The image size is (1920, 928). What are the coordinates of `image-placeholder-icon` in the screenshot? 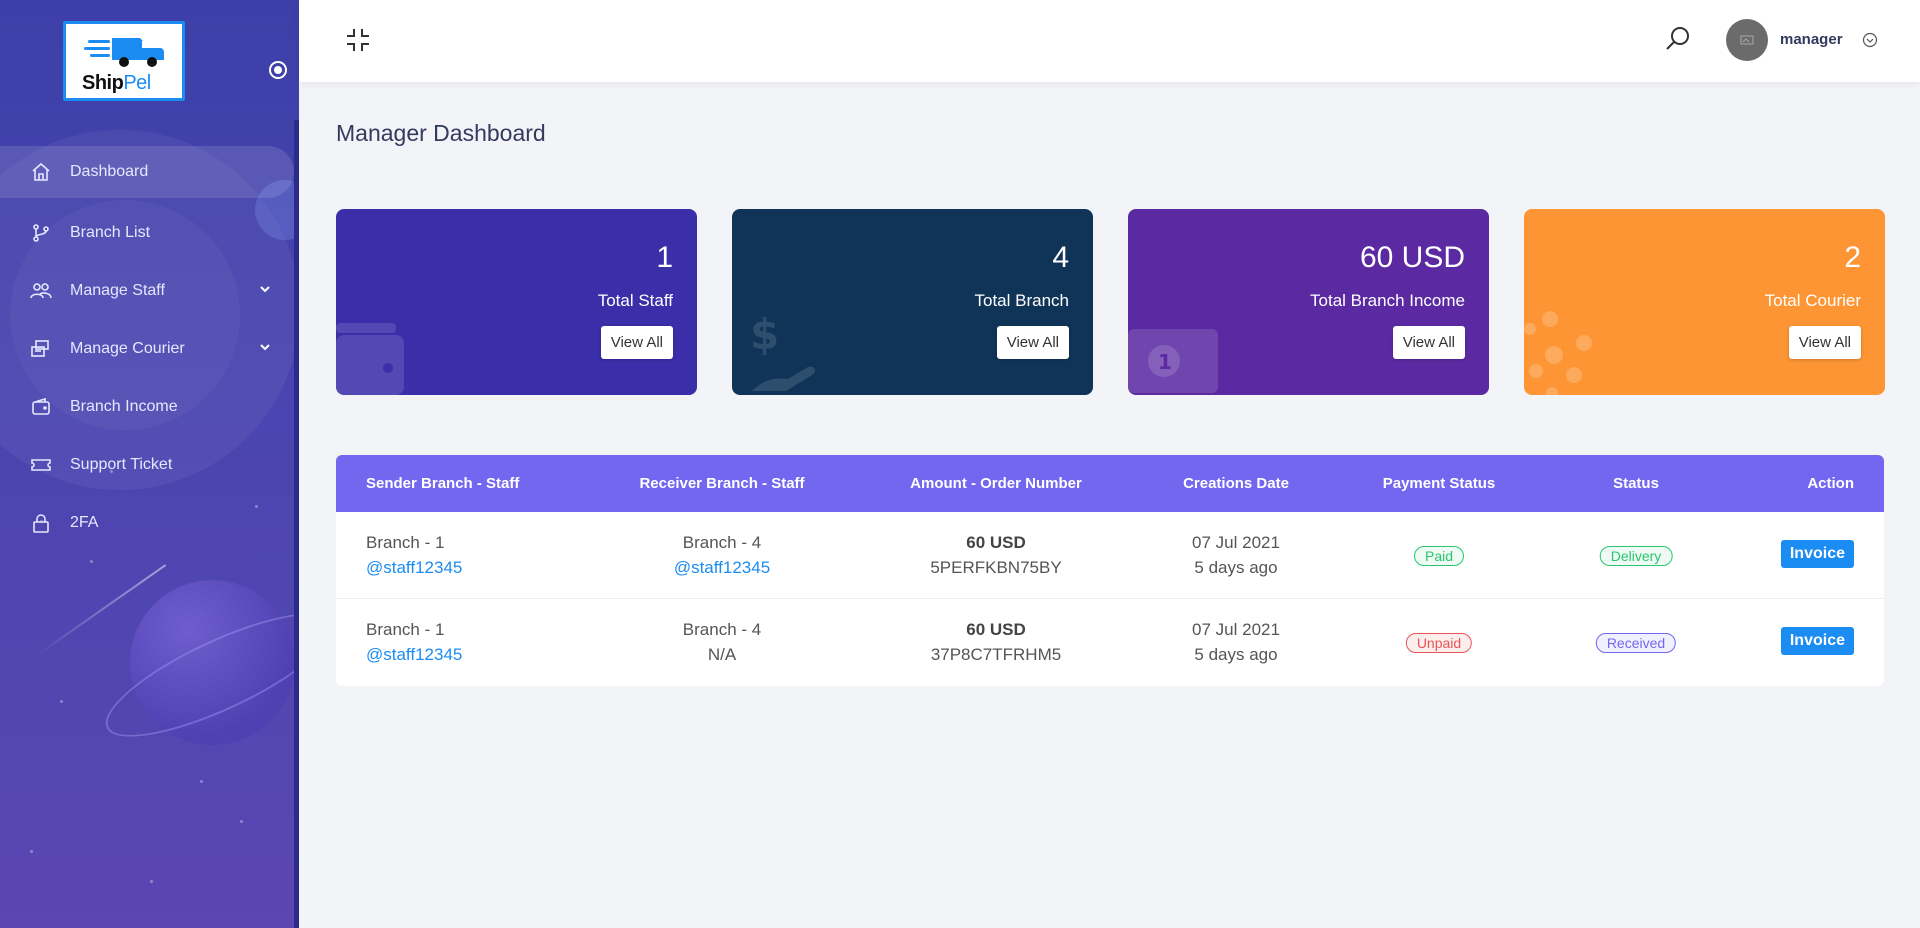 It's located at (1747, 40).